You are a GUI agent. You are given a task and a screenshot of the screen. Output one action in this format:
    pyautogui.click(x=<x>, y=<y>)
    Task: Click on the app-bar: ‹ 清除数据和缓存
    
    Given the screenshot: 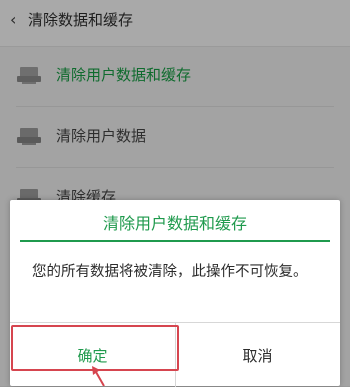 What is the action you would take?
    pyautogui.click(x=175, y=23)
    